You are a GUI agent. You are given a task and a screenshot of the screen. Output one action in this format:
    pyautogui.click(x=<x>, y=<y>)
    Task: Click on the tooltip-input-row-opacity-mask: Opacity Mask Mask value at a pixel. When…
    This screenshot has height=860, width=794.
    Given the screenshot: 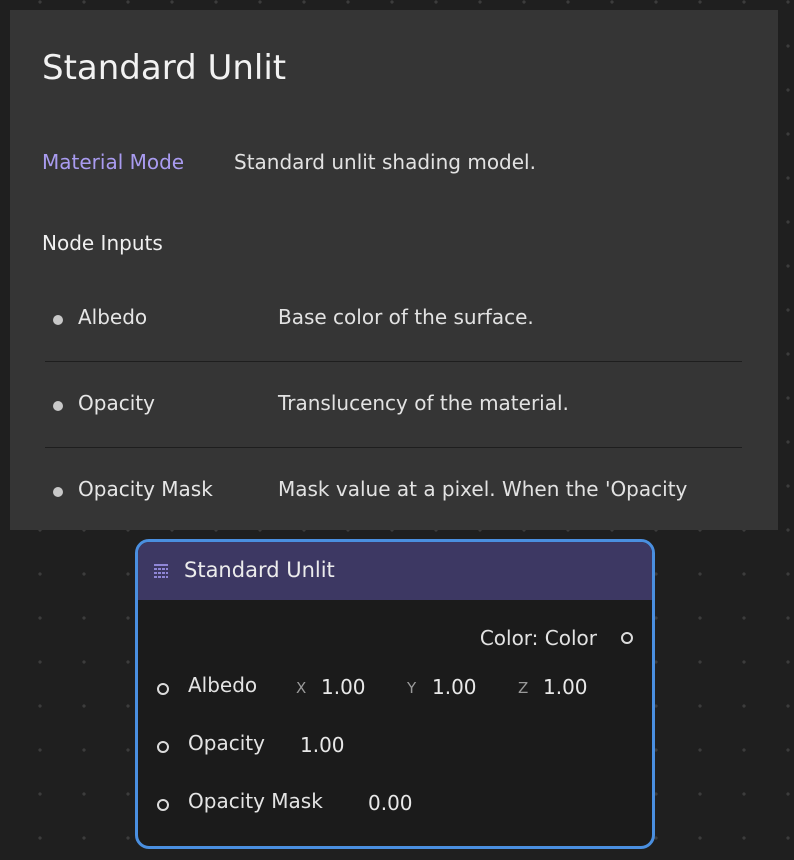 What is the action you would take?
    pyautogui.click(x=393, y=488)
    